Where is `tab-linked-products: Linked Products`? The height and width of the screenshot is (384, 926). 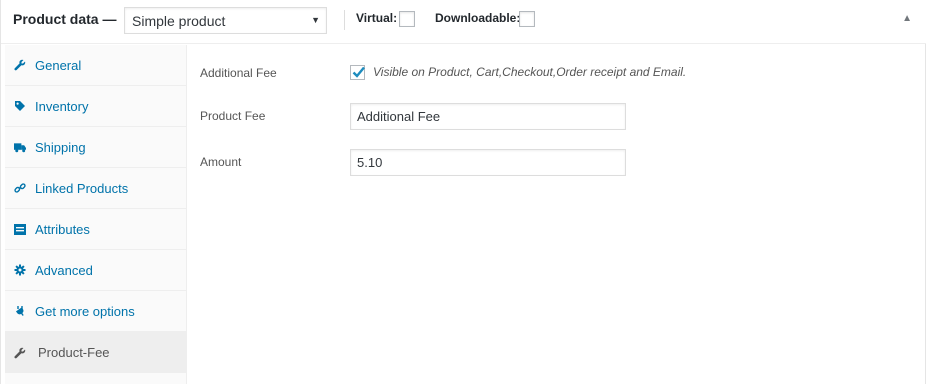
tab-linked-products: Linked Products is located at coordinates (95, 188).